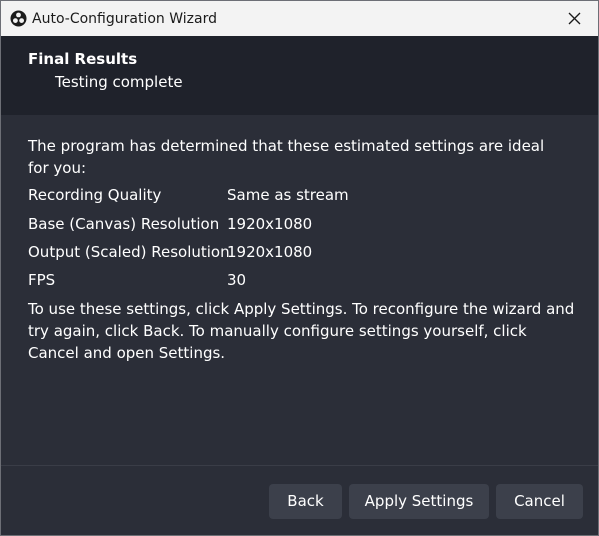 The width and height of the screenshot is (599, 536). I want to click on setting-value-output-resolution: 1920x1080, so click(270, 252).